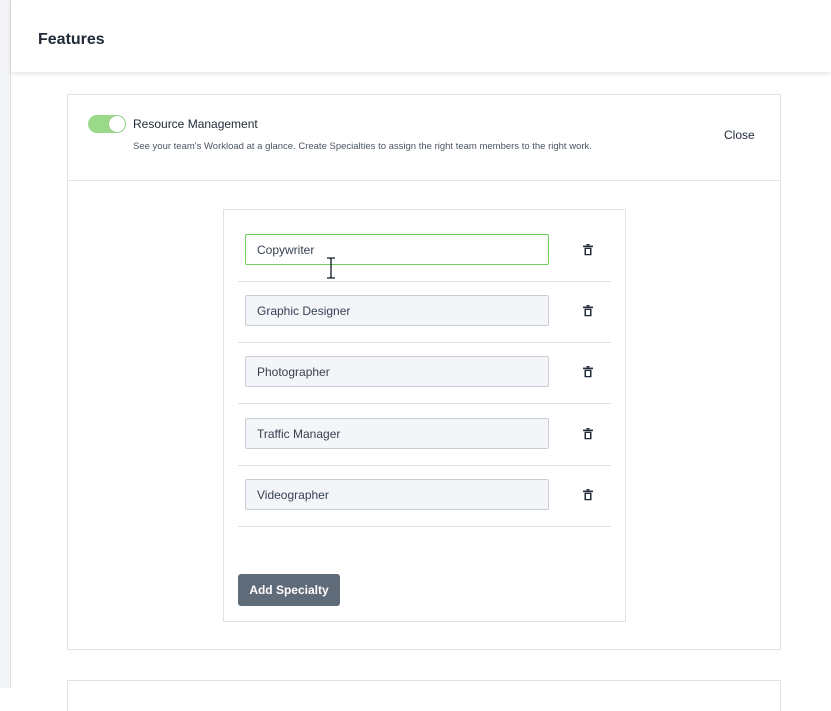 The image size is (831, 711). Describe the element at coordinates (5, 344) in the screenshot. I see `left-sidebar-edge` at that location.